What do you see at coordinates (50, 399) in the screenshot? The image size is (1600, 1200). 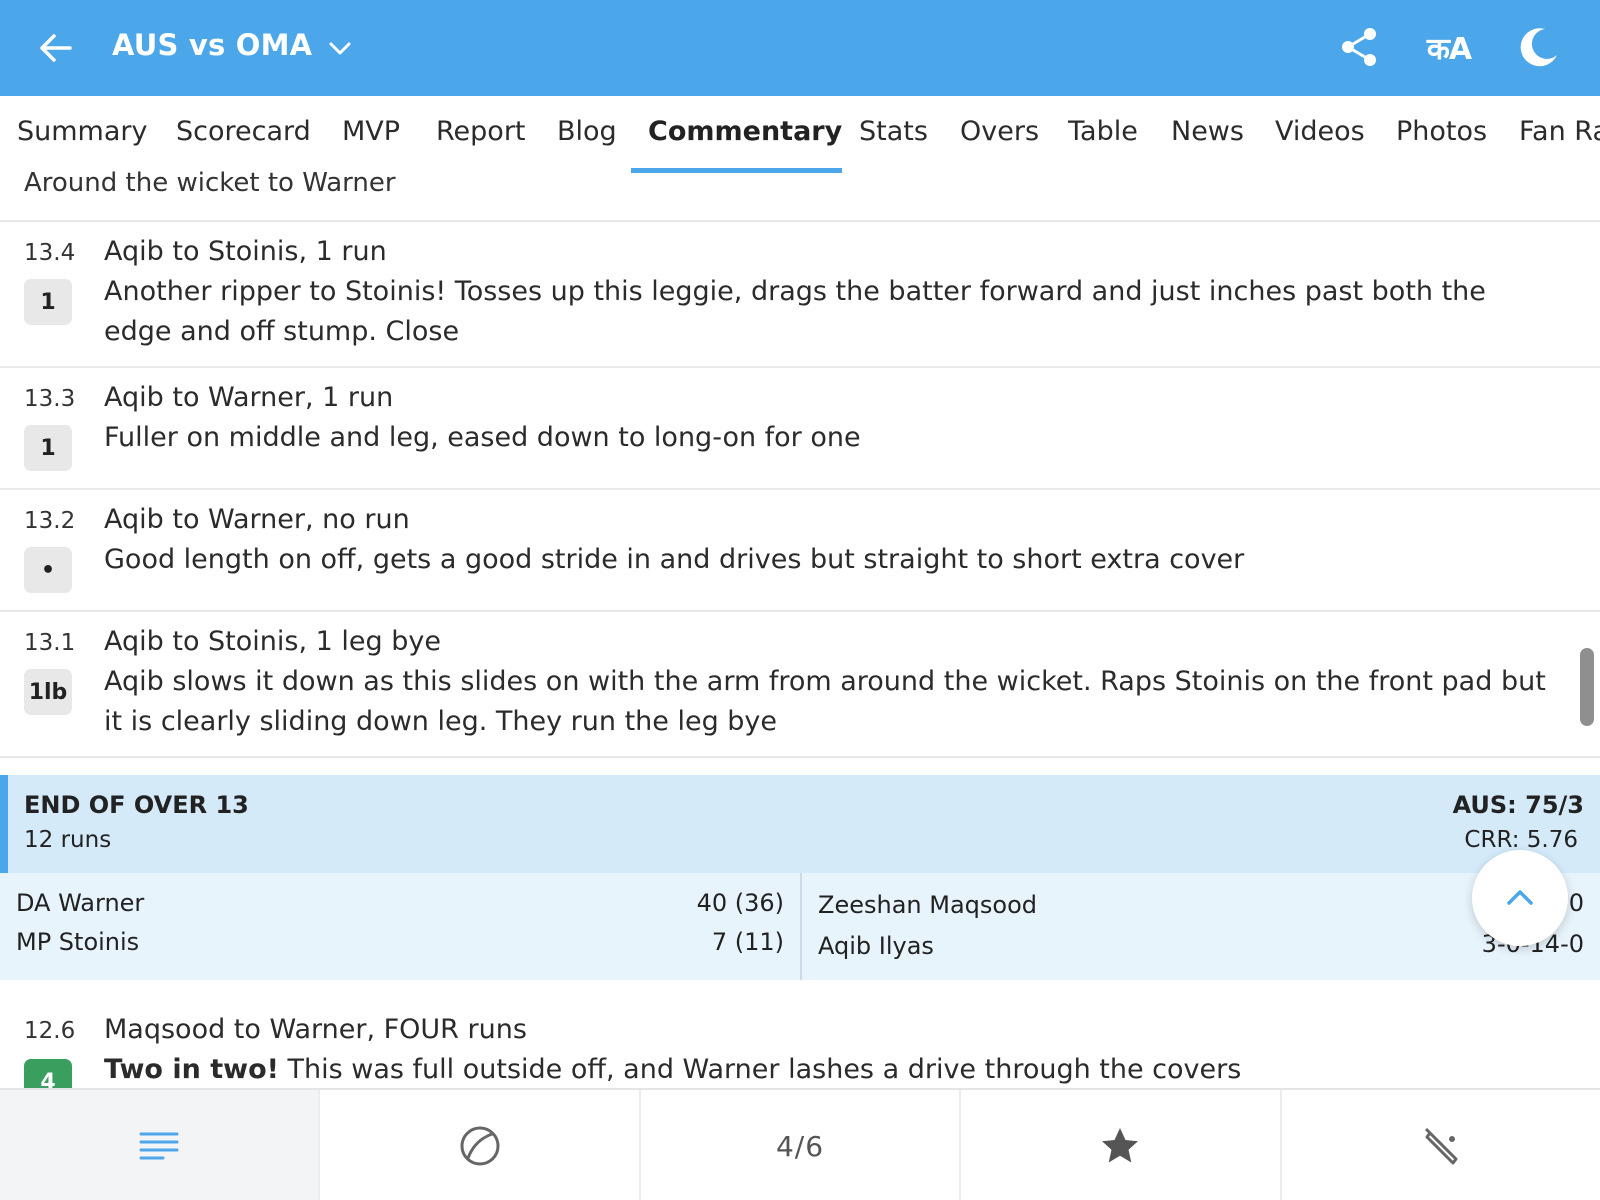 I see `over-number: 13.3` at bounding box center [50, 399].